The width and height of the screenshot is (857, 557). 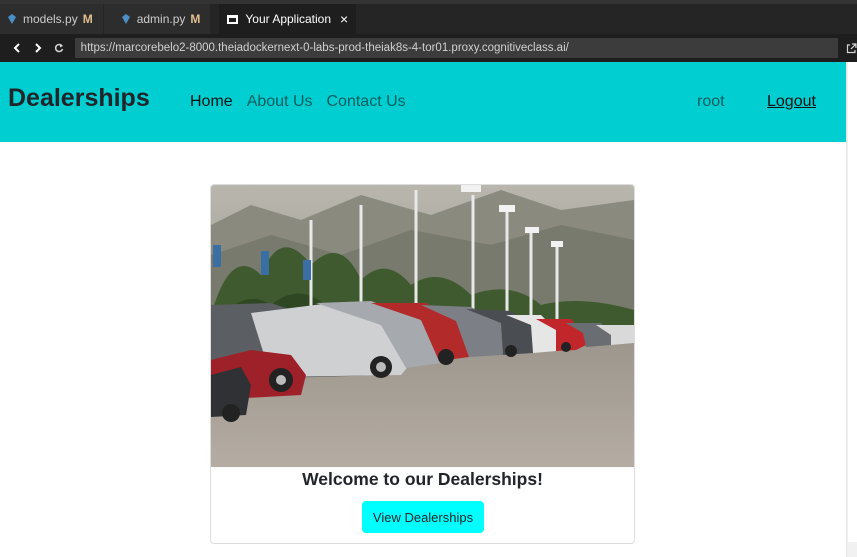 I want to click on tab-label: Your Application, so click(x=288, y=19).